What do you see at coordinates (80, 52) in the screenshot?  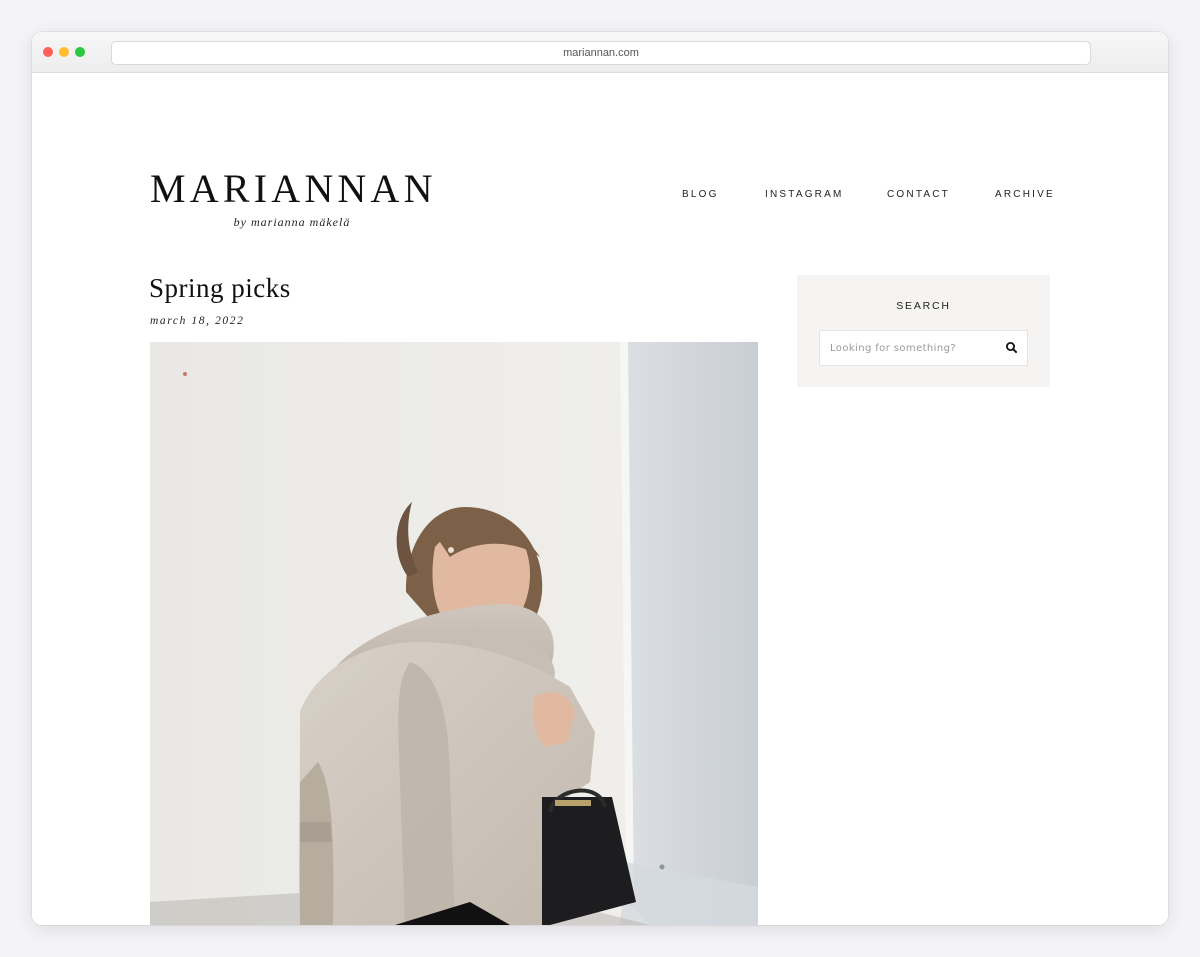 I see `zoom-window-button` at bounding box center [80, 52].